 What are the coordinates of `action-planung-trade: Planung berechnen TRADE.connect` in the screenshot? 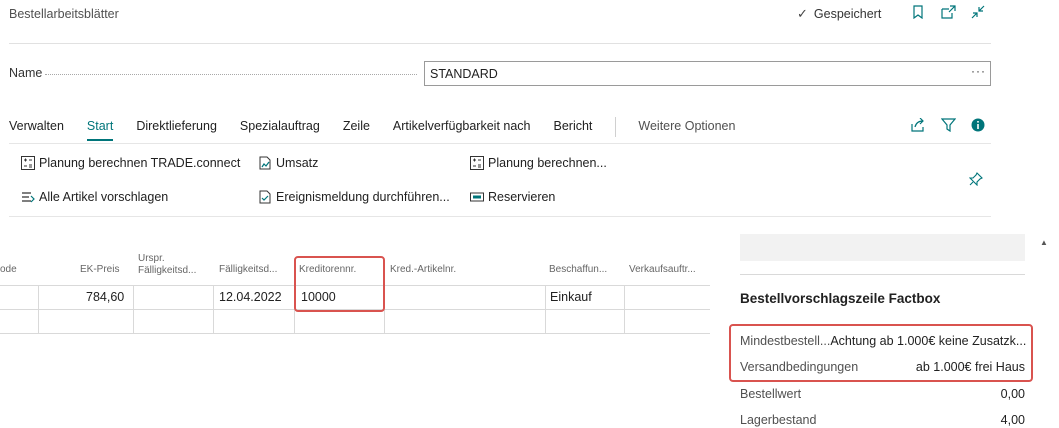 It's located at (130, 163).